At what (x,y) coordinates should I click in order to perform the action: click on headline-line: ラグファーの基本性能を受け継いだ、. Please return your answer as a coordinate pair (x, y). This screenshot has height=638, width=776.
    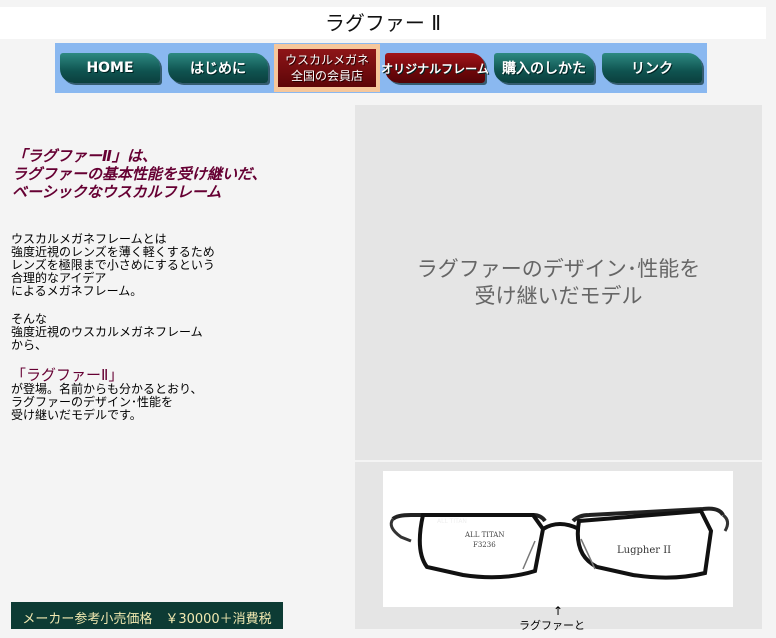
    Looking at the image, I should click on (139, 174).